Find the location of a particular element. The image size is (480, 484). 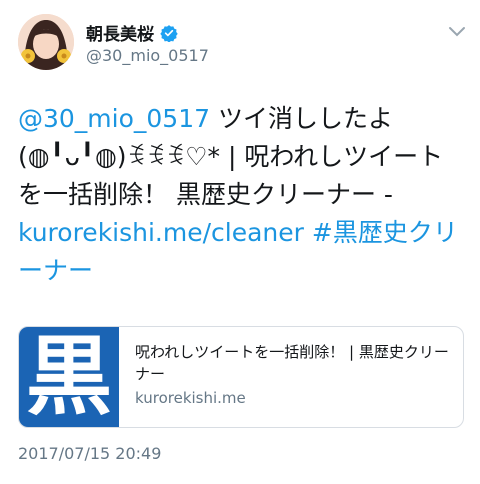

verified-badge-icon is located at coordinates (169, 33).